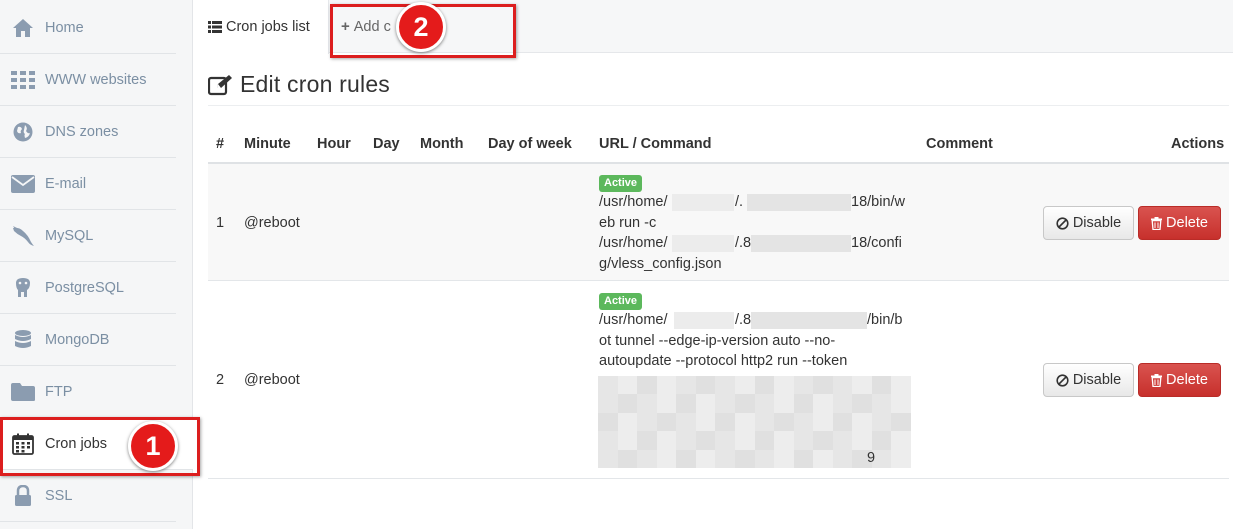 The width and height of the screenshot is (1233, 529). I want to click on annotation-badge-1: 1, so click(153, 446).